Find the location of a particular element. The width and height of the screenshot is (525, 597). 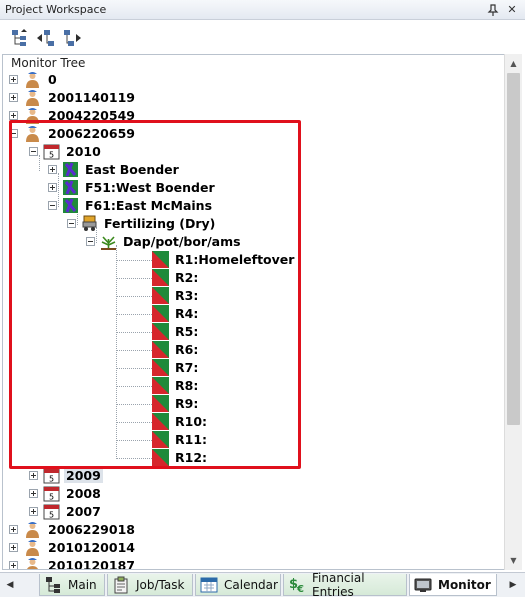

dollar-euro-icon: $ € is located at coordinates (297, 585).